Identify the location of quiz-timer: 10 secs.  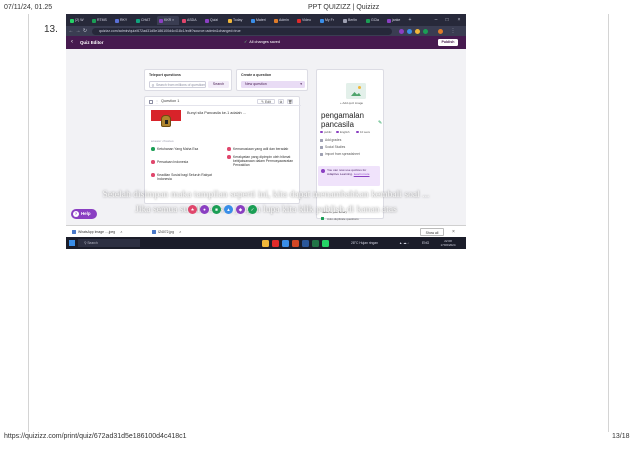
(363, 132).